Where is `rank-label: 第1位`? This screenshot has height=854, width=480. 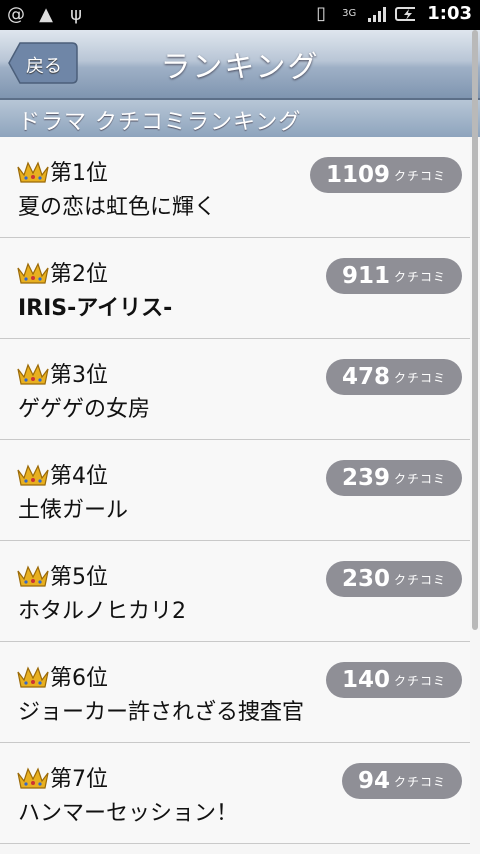 rank-label: 第1位 is located at coordinates (79, 173).